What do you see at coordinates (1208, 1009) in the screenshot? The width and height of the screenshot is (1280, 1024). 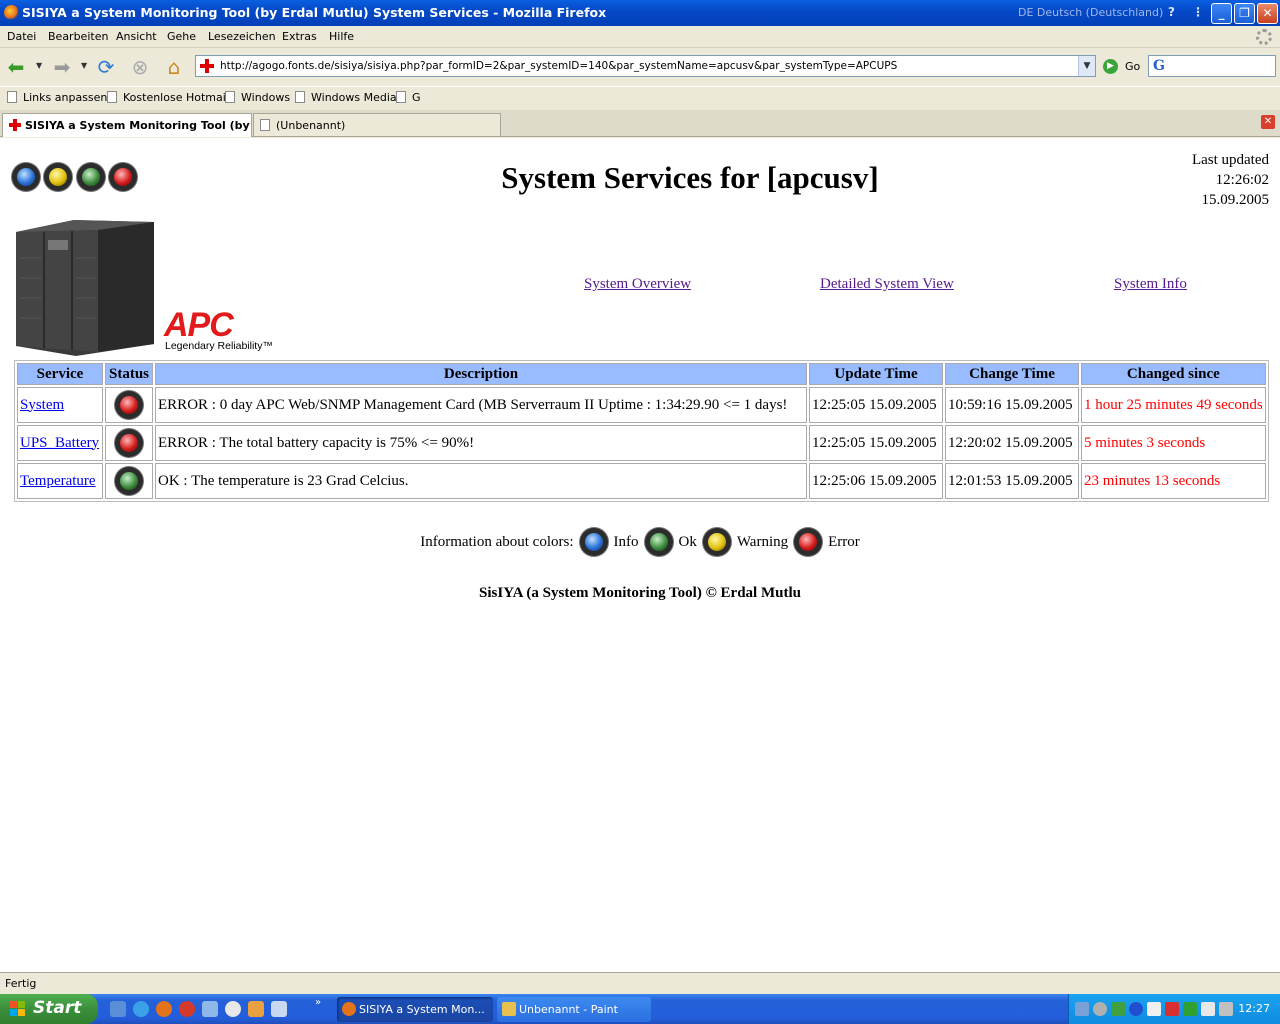 I see `wireless-icon` at bounding box center [1208, 1009].